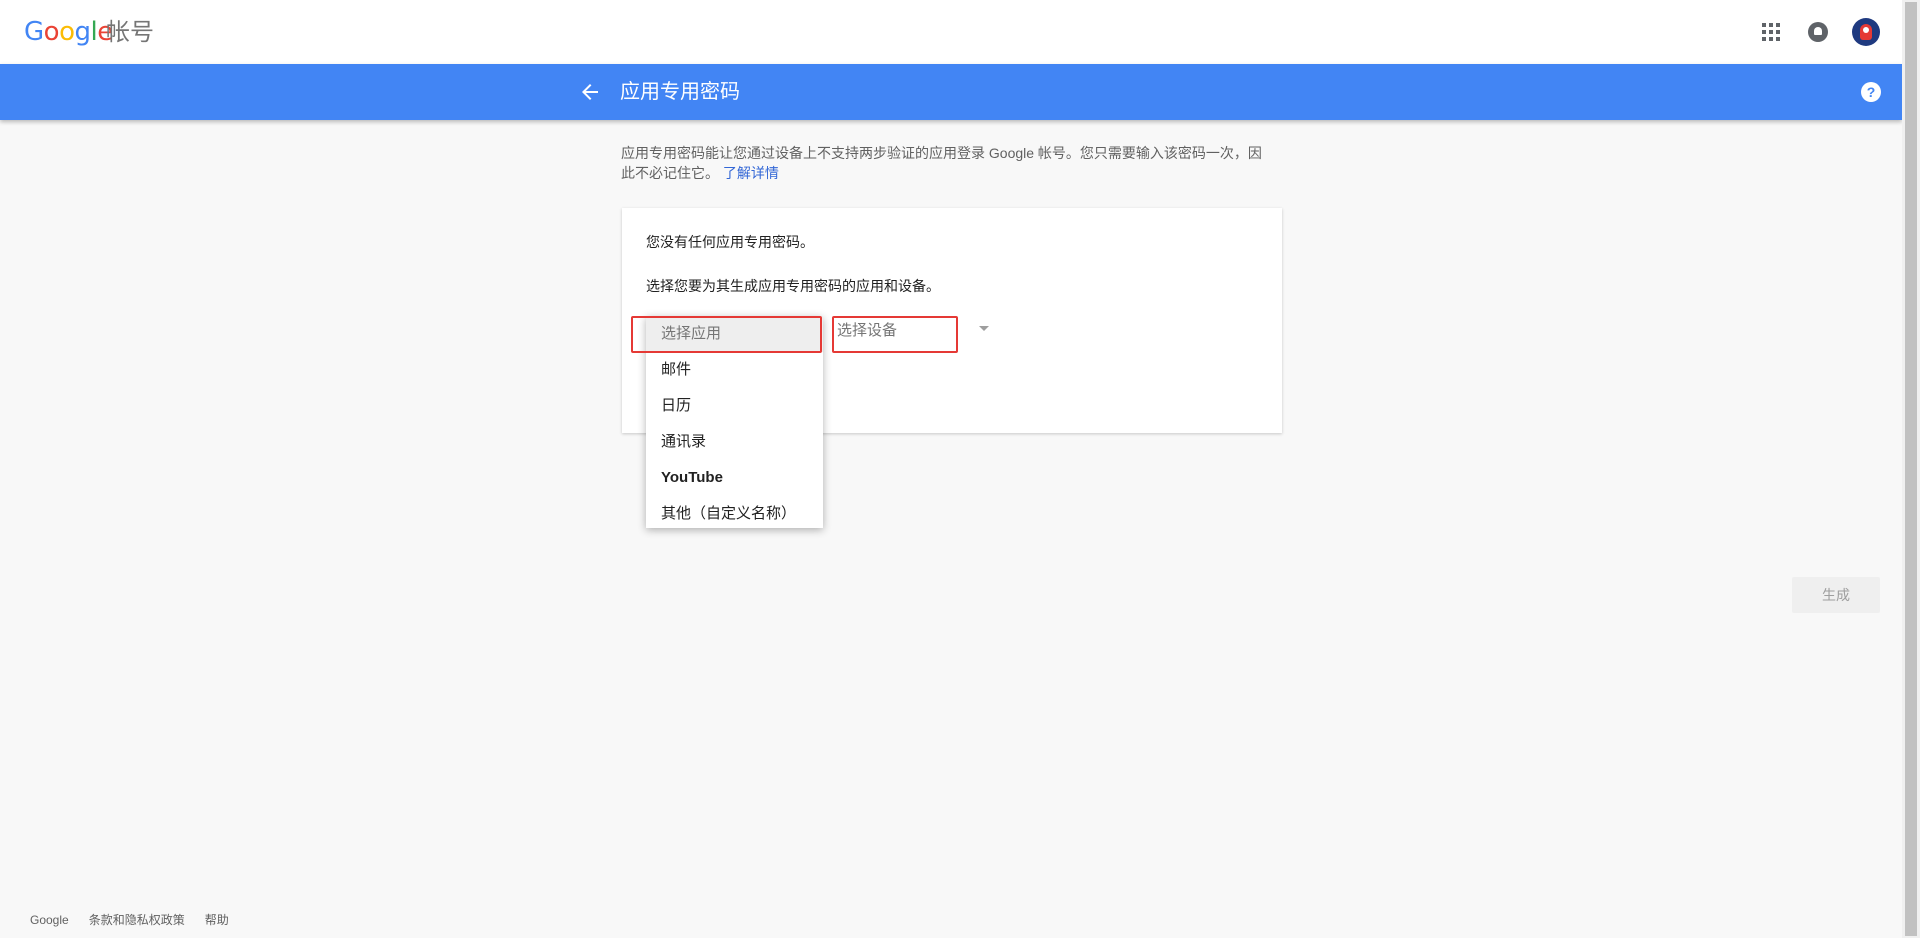 The height and width of the screenshot is (938, 1920). I want to click on user-avatar, so click(1866, 32).